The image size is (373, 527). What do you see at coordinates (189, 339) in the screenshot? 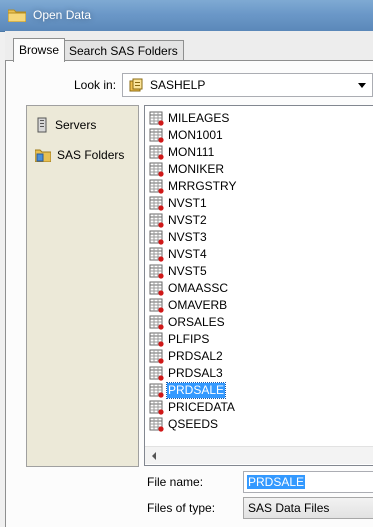
I see `file-item-label: PLFIPS` at bounding box center [189, 339].